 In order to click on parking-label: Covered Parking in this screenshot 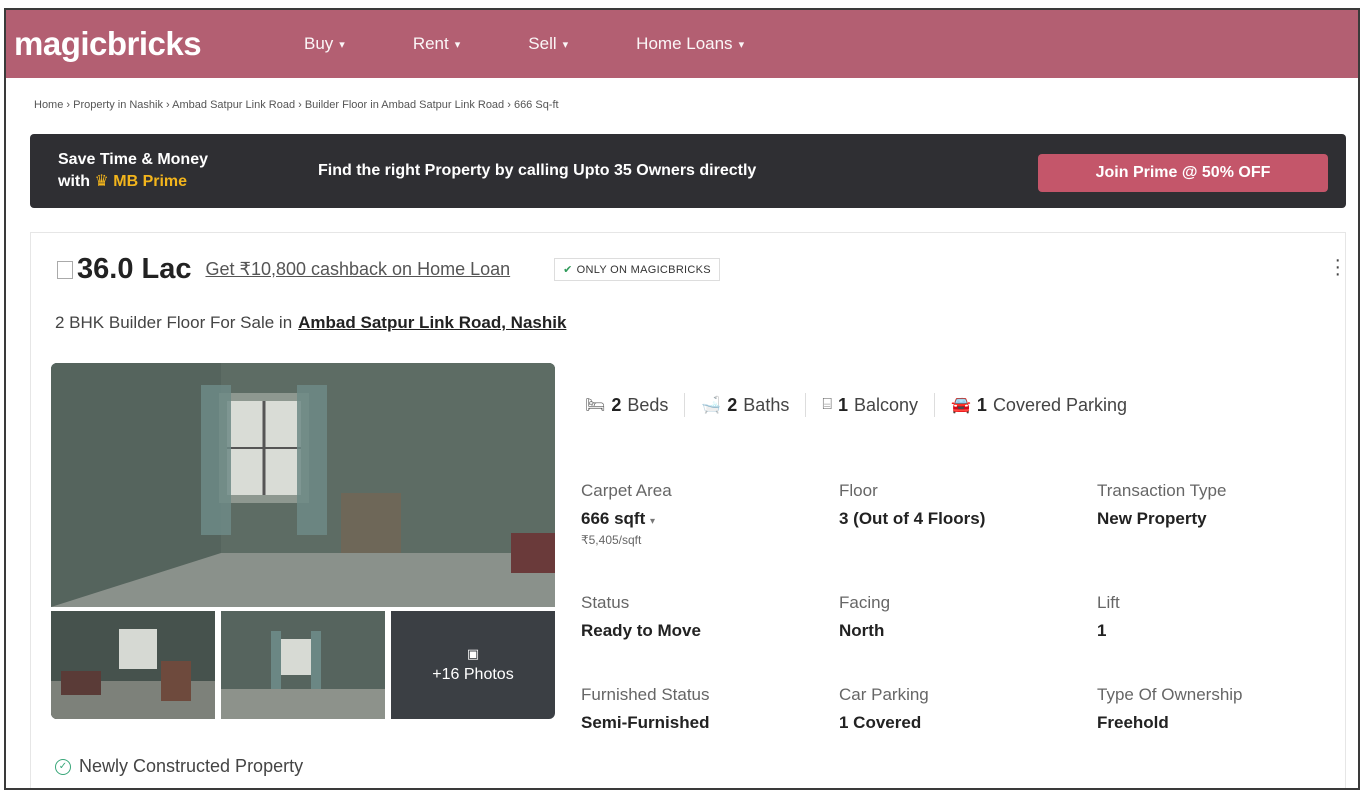, I will do `click(1060, 404)`.